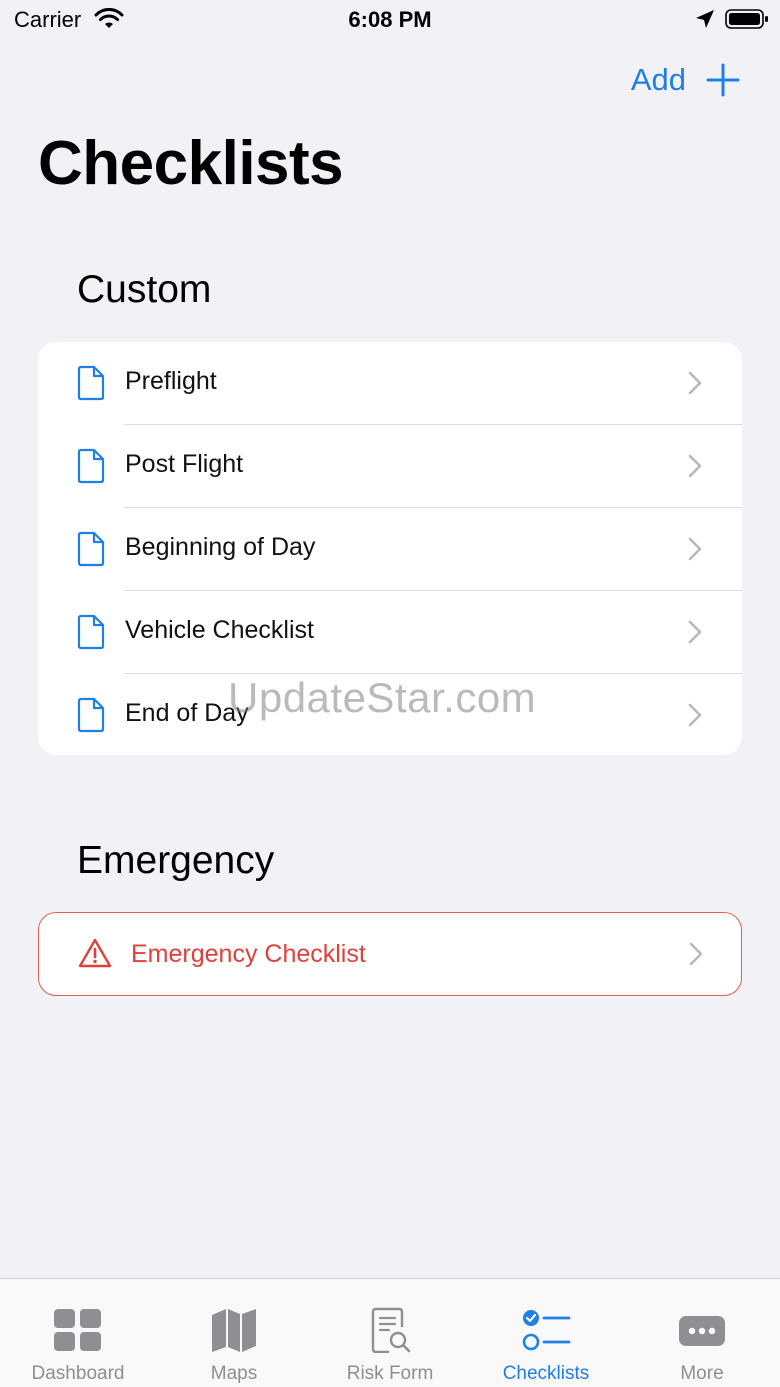  I want to click on section-header-custom: Custom, so click(144, 289).